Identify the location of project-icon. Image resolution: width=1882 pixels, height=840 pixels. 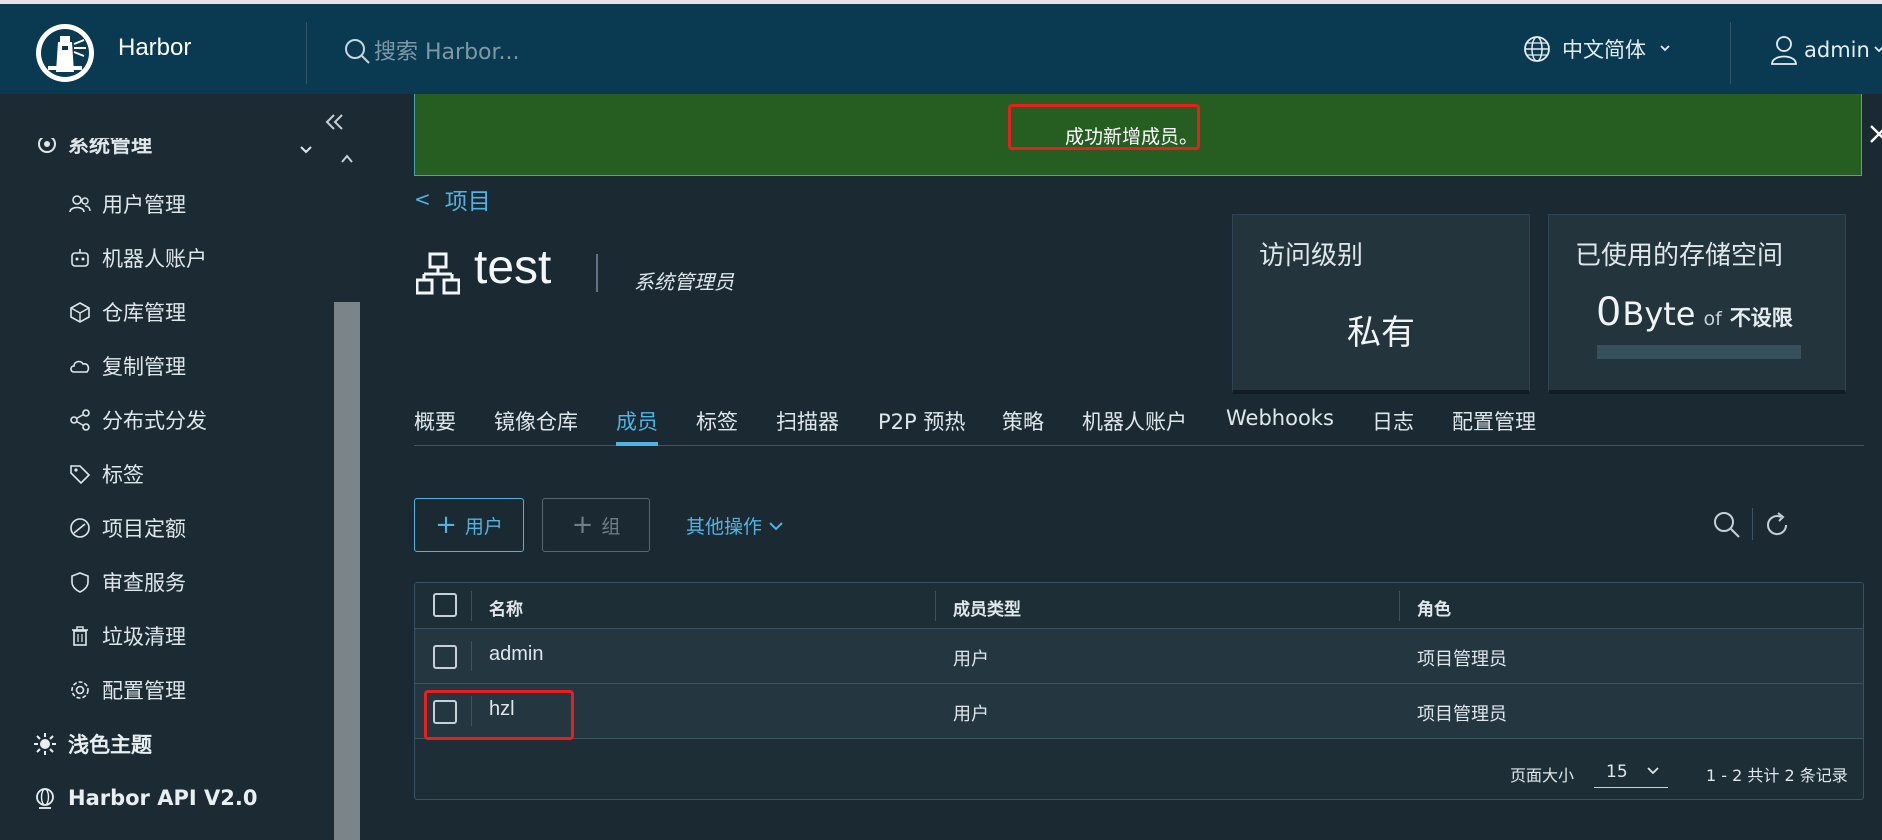
(438, 273).